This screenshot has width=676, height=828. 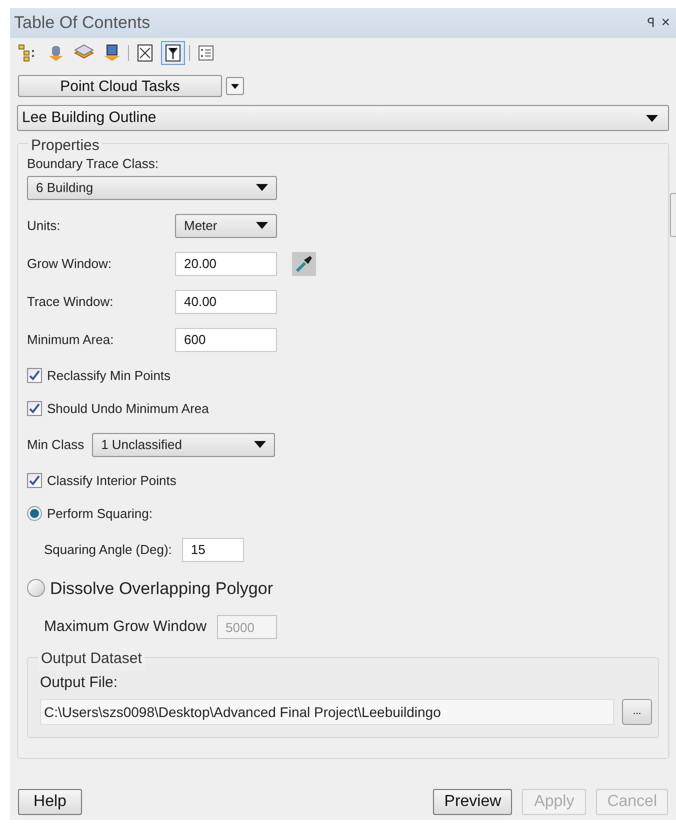 I want to click on tasks-button: Point Cloud Tasks, so click(x=120, y=86).